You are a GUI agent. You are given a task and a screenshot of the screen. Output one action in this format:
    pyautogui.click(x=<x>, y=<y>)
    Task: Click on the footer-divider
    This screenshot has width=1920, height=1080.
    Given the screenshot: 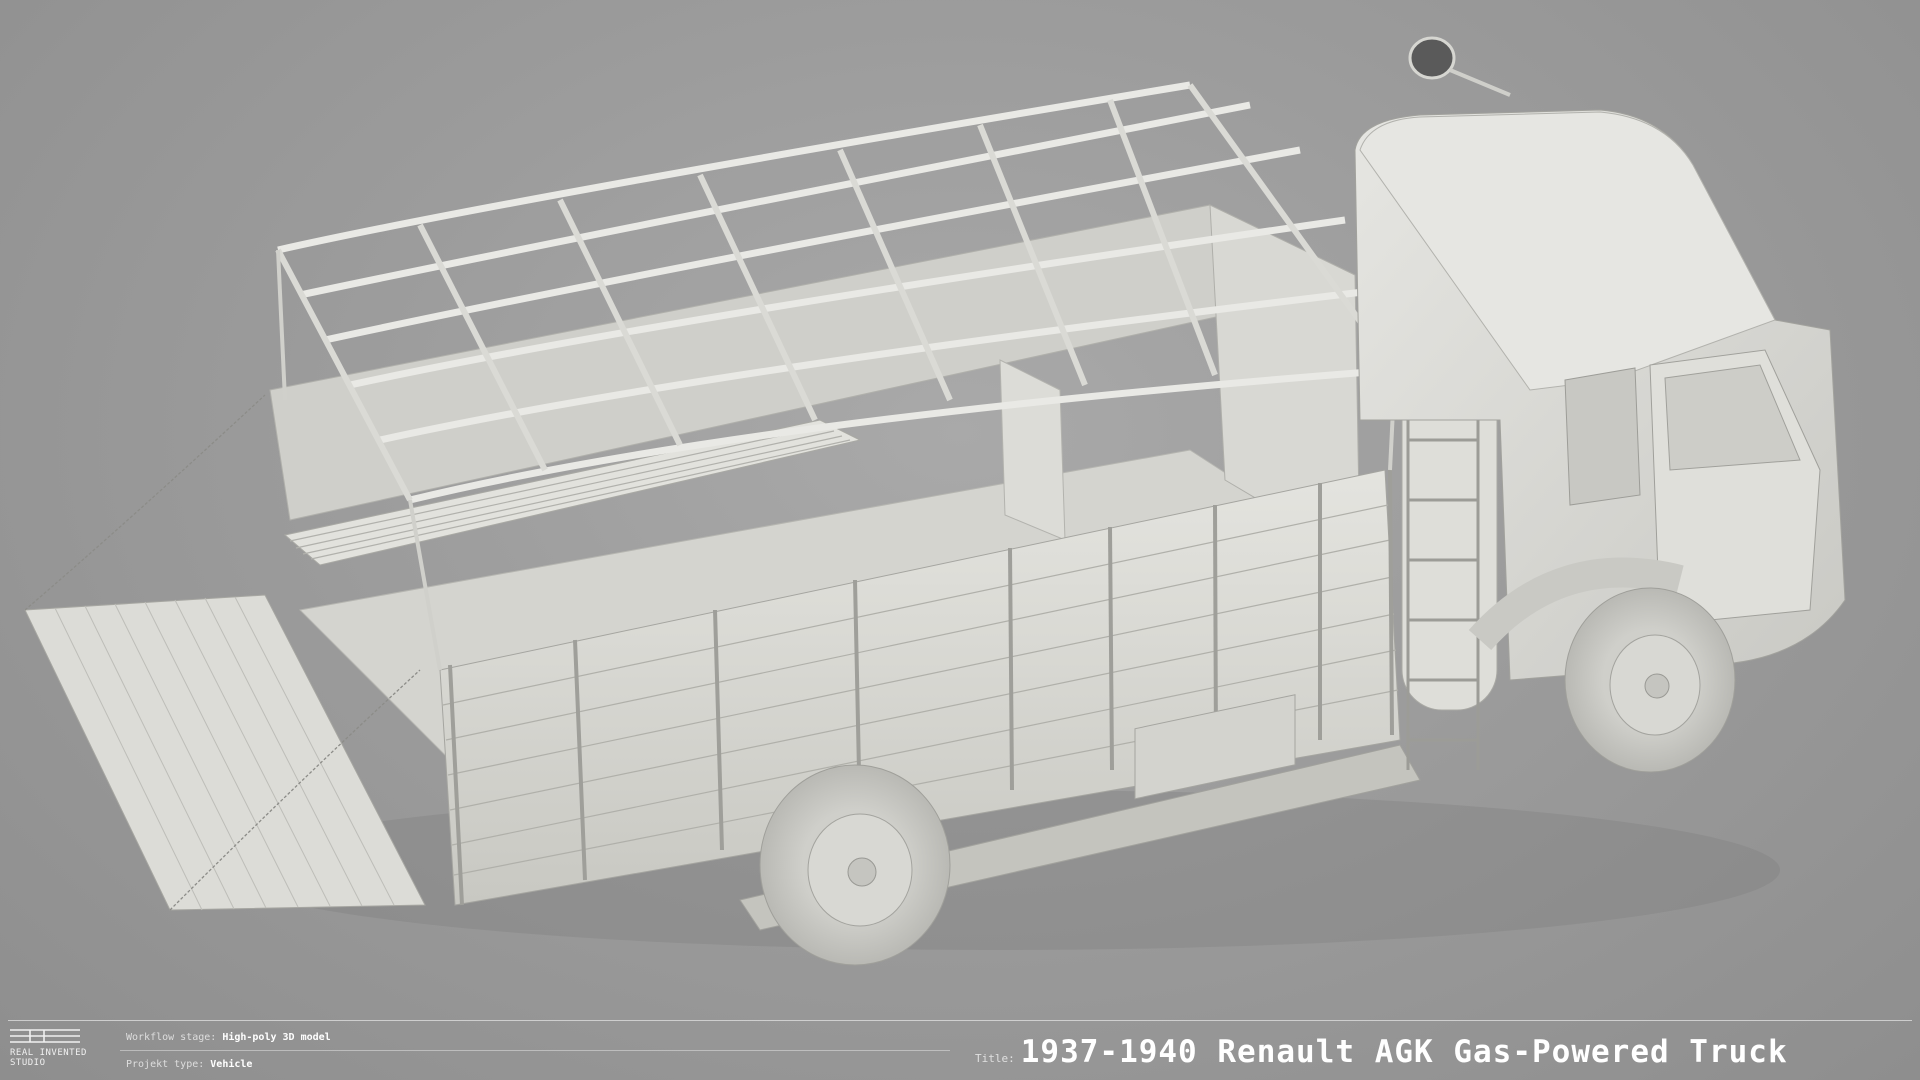 What is the action you would take?
    pyautogui.click(x=960, y=1020)
    